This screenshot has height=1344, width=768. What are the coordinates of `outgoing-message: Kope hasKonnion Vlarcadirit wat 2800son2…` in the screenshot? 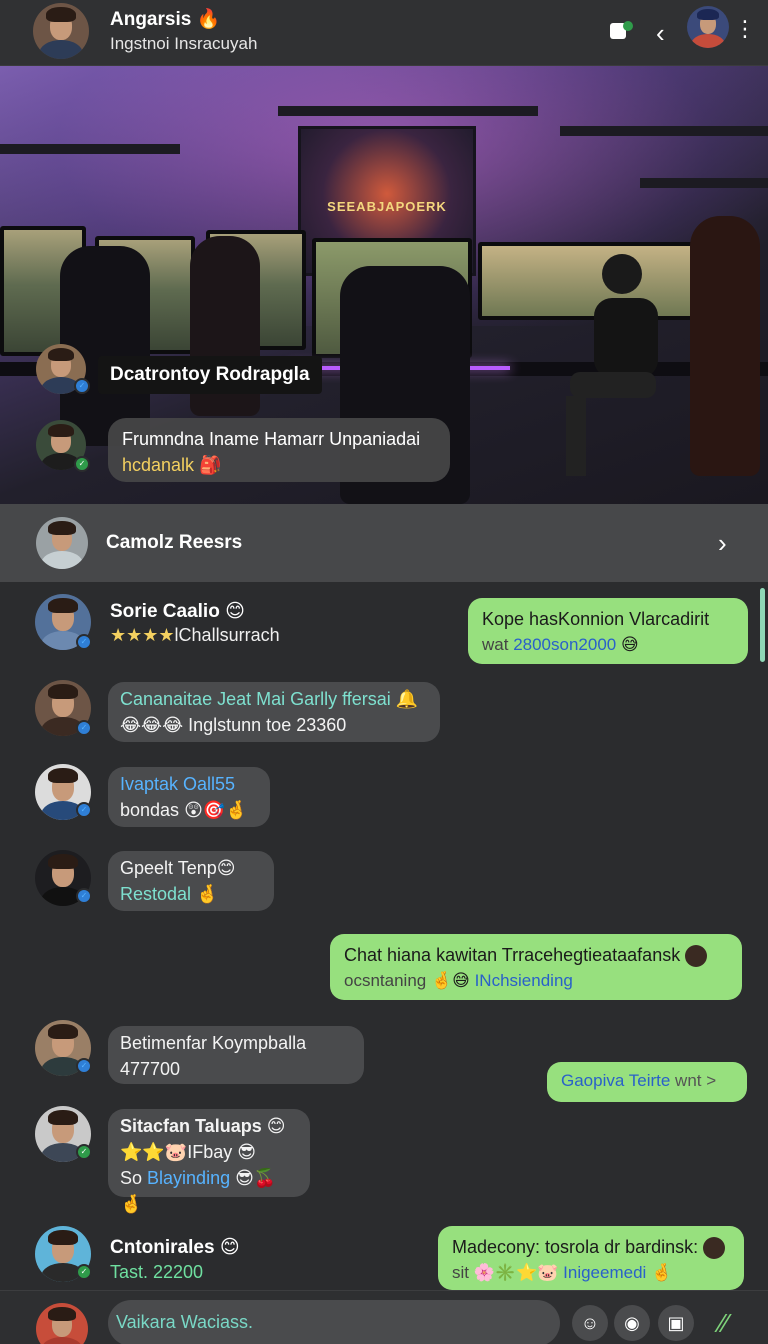 It's located at (608, 631).